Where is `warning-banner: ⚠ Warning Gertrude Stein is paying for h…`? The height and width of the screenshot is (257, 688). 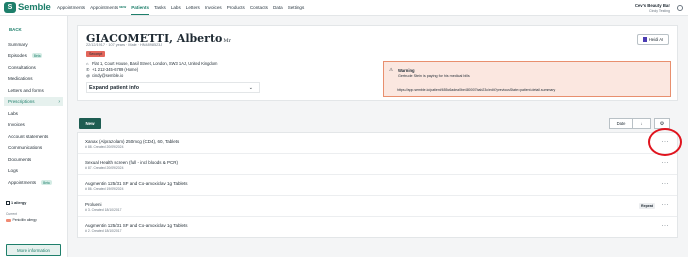 warning-banner: ⚠ Warning Gertrude Stein is paying for h… is located at coordinates (527, 79).